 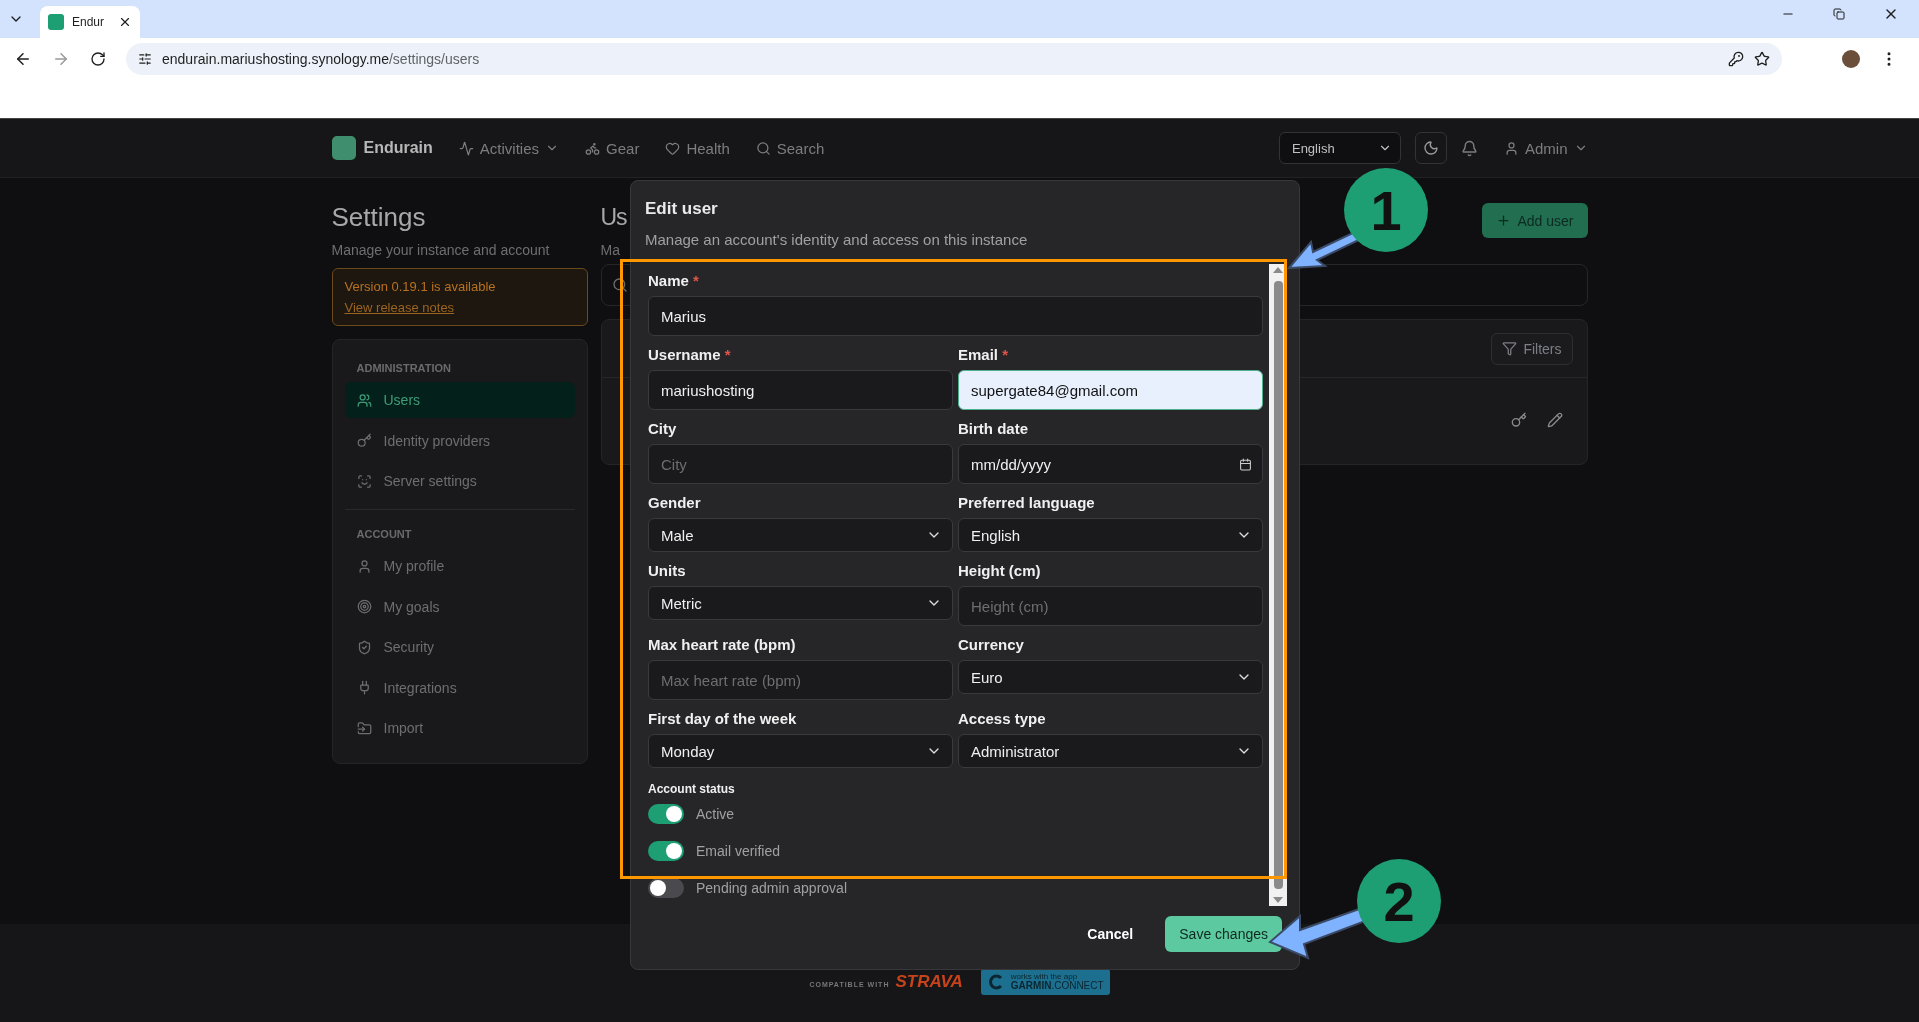 I want to click on field-value: Euro, so click(x=987, y=677).